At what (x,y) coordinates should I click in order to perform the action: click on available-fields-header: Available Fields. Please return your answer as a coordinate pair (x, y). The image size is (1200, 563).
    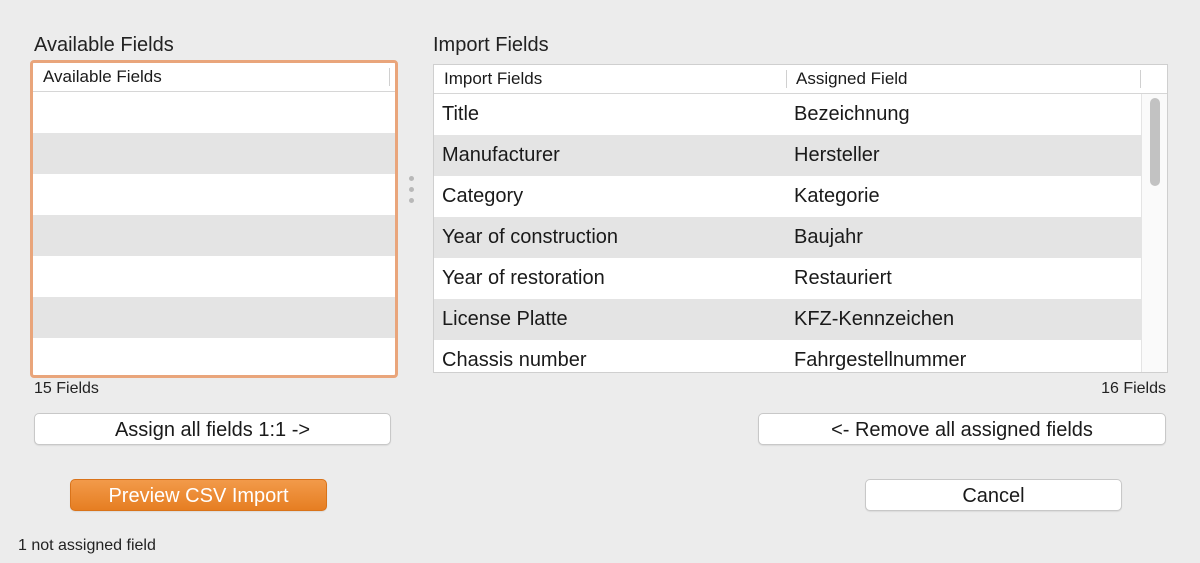
    Looking at the image, I should click on (214, 77).